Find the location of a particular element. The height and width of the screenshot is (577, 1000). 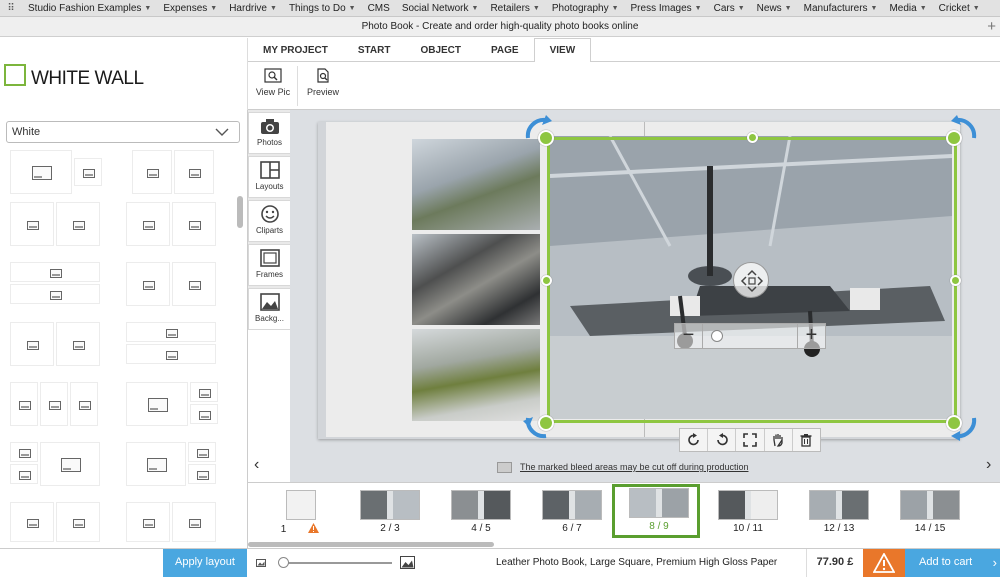

add-to-cart-button: Add to cart › is located at coordinates (952, 563).